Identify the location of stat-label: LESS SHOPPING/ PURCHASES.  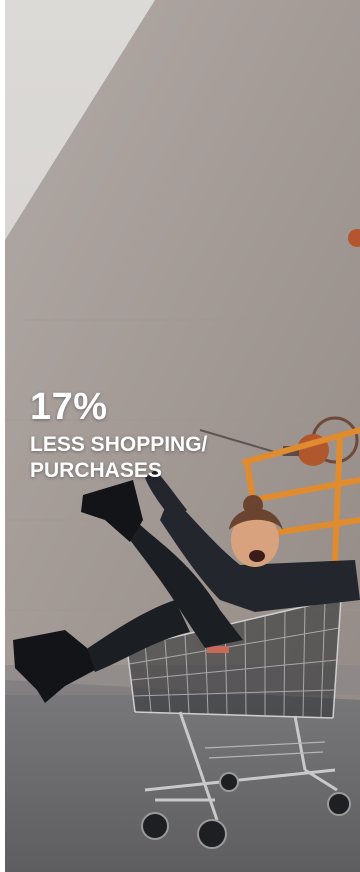
(119, 457).